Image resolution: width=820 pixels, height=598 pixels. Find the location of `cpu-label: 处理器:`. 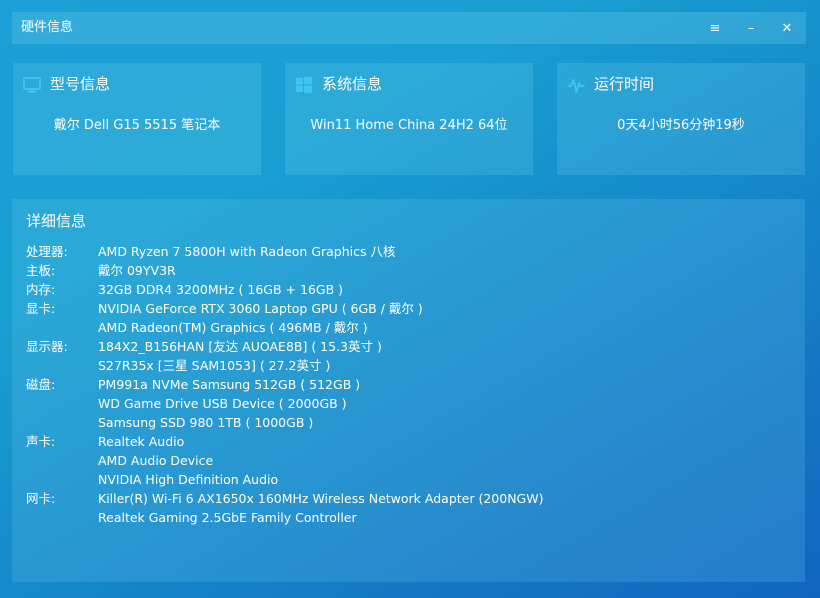

cpu-label: 处理器: is located at coordinates (47, 251).